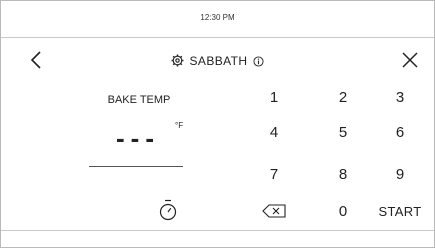 The image size is (435, 248). What do you see at coordinates (139, 100) in the screenshot?
I see `temperature-label: BAKE TEMP` at bounding box center [139, 100].